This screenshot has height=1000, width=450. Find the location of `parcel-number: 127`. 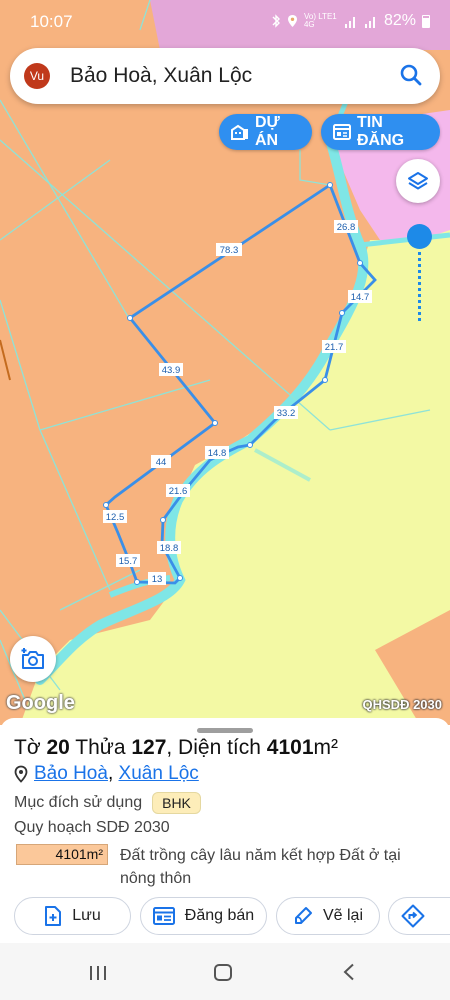

parcel-number: 127 is located at coordinates (149, 747).